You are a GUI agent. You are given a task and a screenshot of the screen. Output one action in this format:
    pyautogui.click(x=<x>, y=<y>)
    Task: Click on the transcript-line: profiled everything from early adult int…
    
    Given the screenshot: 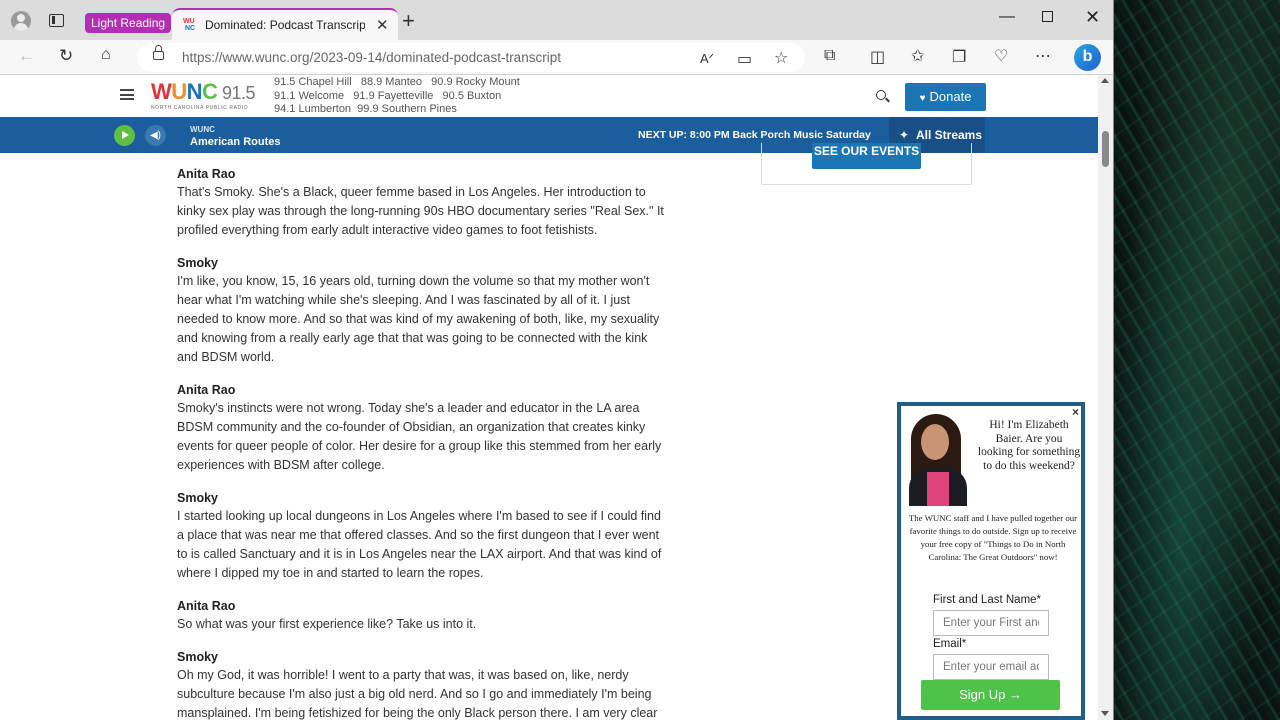 What is the action you would take?
    pyautogui.click(x=387, y=230)
    